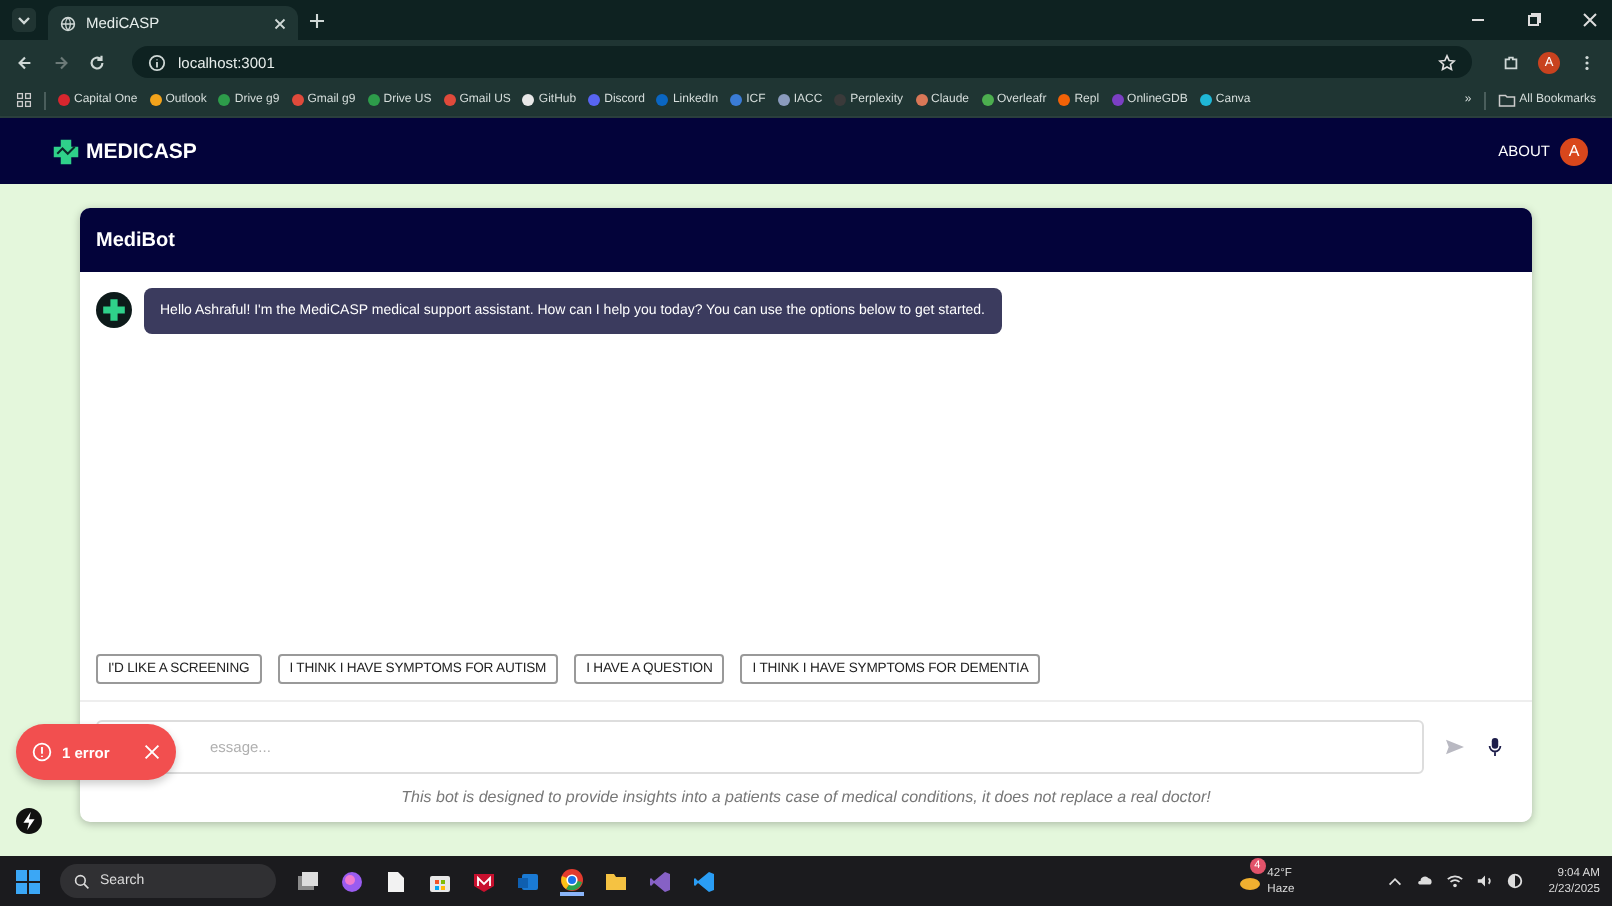 This screenshot has width=1612, height=906. I want to click on disclaimer-text: This bot is designed to provide insights into a patients case of medical conditions, it does not replace a real doctor!, so click(806, 798).